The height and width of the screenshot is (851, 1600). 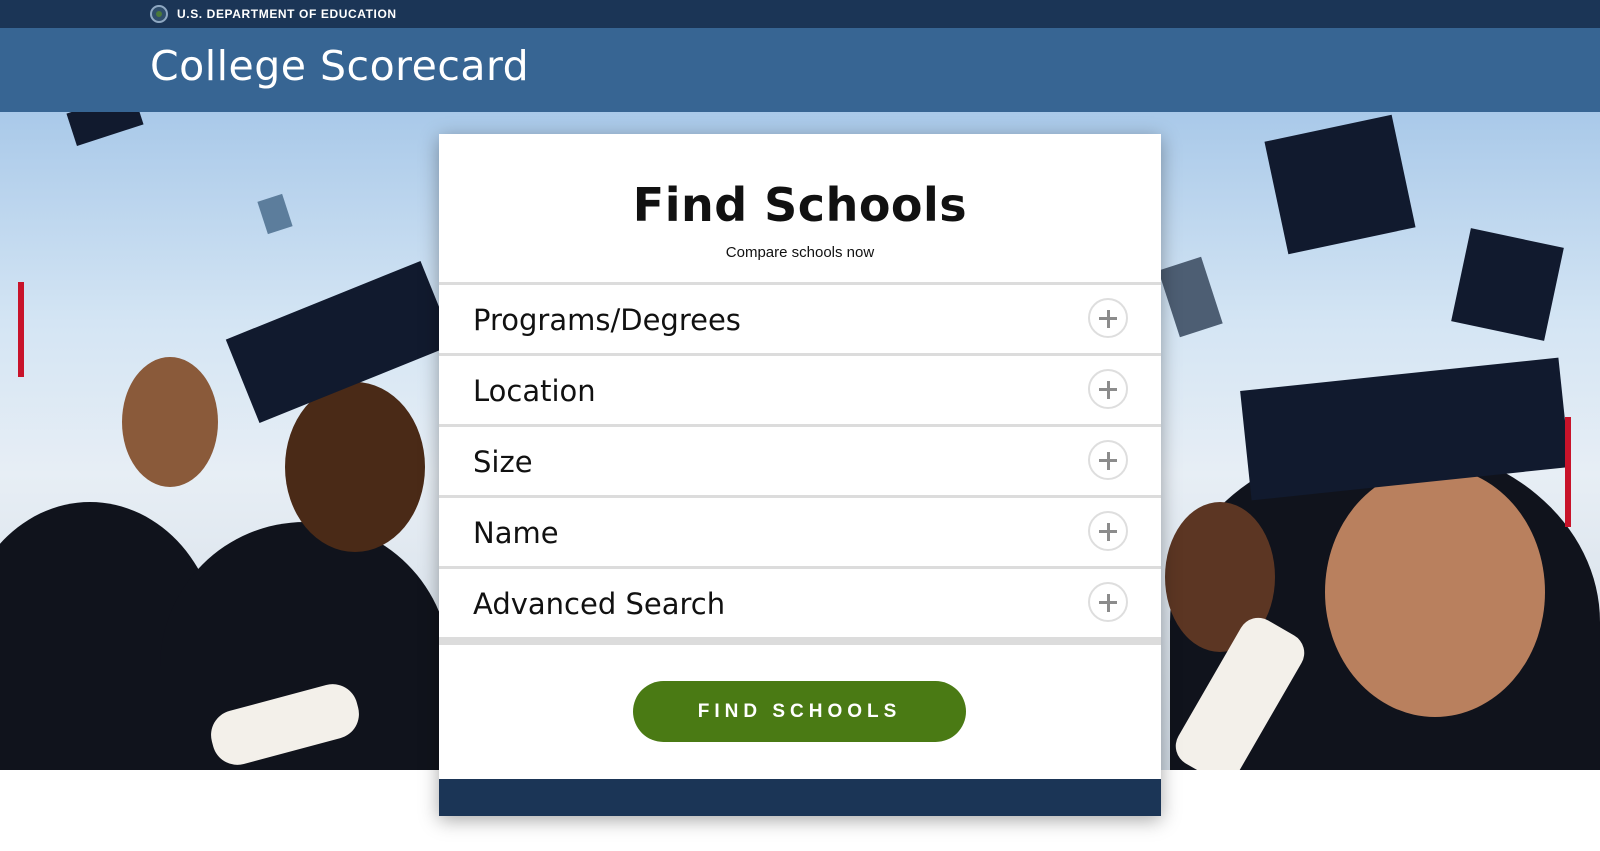 I want to click on panel-footer-bar, so click(x=800, y=797).